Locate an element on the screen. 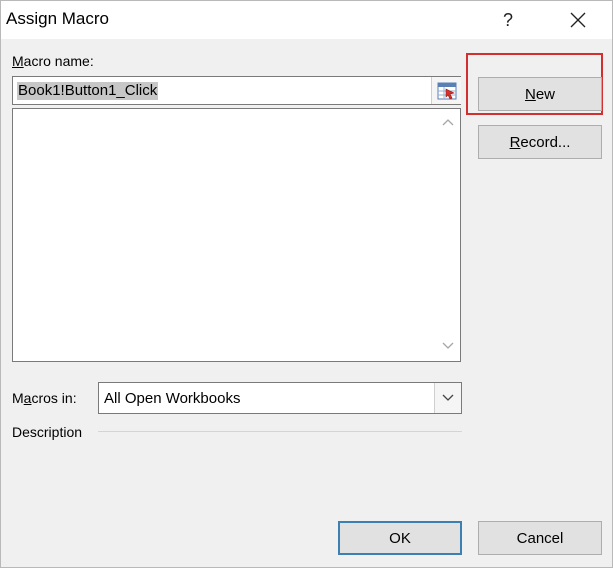 This screenshot has height=568, width=613. range-reference-icon is located at coordinates (446, 90).